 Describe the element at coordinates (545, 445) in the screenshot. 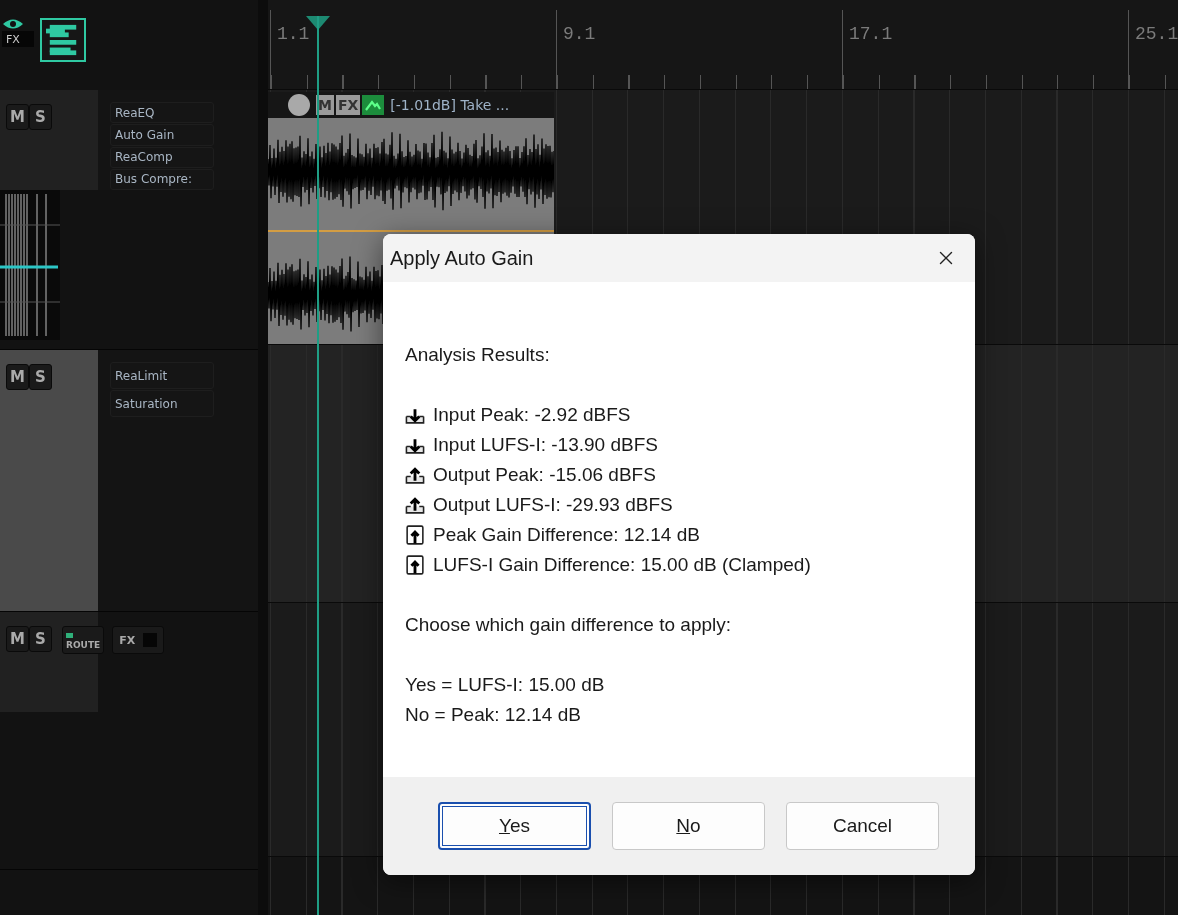

I see `message-text: Input LUFS-I: -13.90 dBFS` at that location.